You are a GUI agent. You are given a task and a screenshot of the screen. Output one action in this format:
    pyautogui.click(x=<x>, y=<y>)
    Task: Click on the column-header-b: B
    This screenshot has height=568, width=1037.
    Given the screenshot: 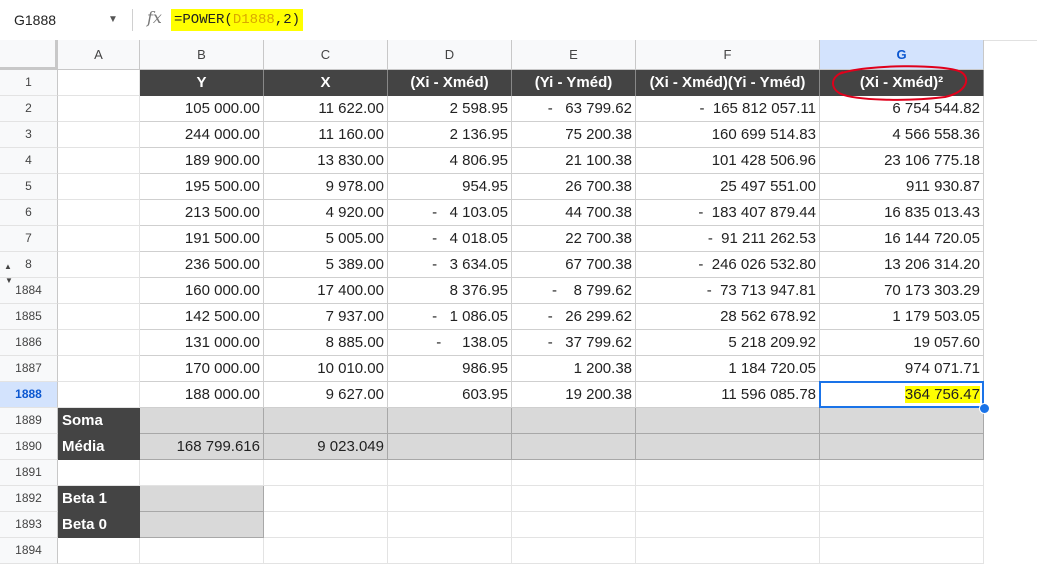 What is the action you would take?
    pyautogui.click(x=202, y=55)
    